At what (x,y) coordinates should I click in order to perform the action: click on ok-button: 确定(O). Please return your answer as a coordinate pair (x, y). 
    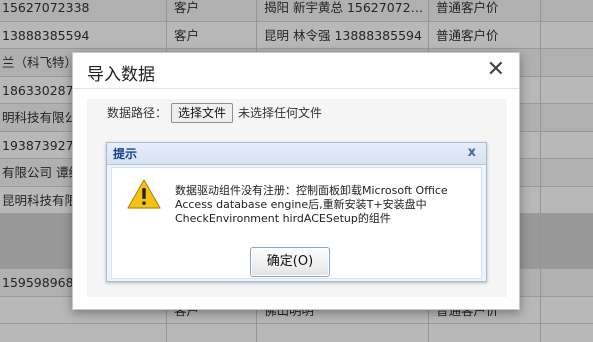
    Looking at the image, I should click on (290, 262).